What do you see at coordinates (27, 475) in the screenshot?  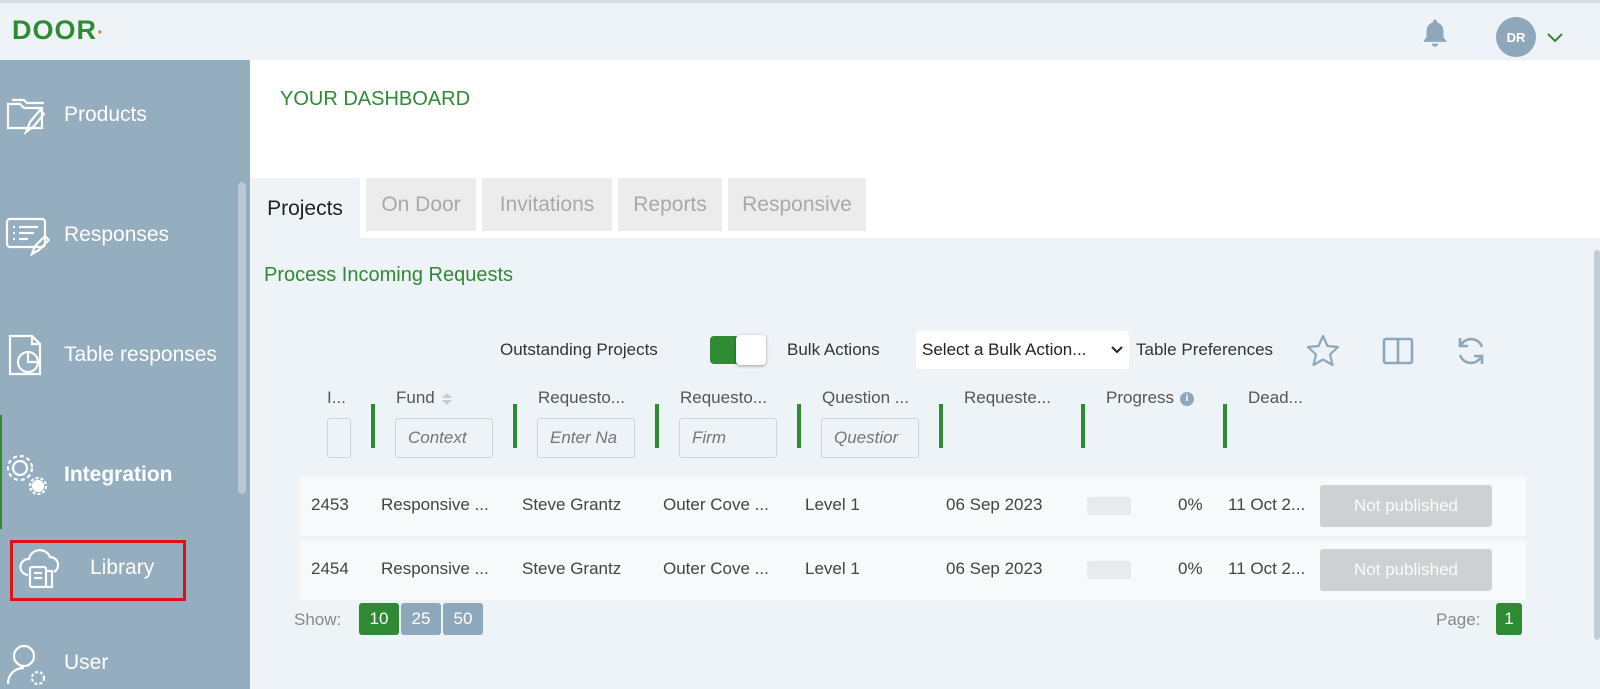 I see `gears-icon` at bounding box center [27, 475].